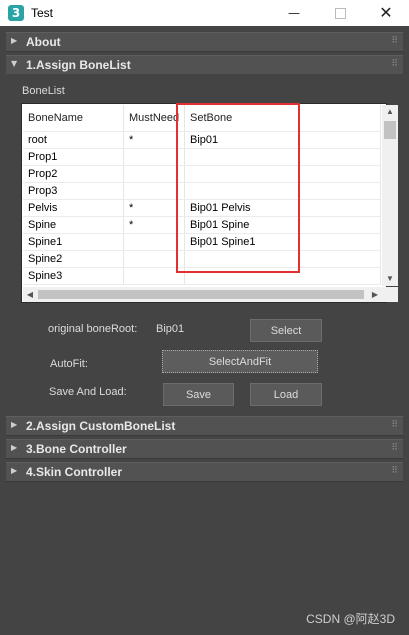 Image resolution: width=409 pixels, height=635 pixels. I want to click on cell-bonename: Prop3, so click(73, 191).